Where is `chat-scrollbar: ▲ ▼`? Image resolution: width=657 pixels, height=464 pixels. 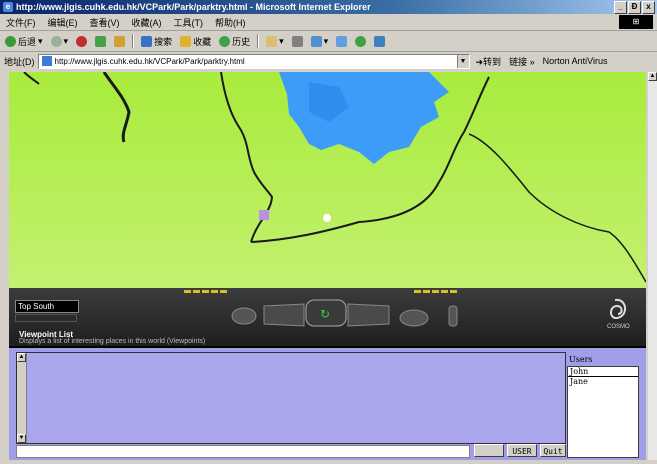 chat-scrollbar: ▲ ▼ is located at coordinates (22, 398).